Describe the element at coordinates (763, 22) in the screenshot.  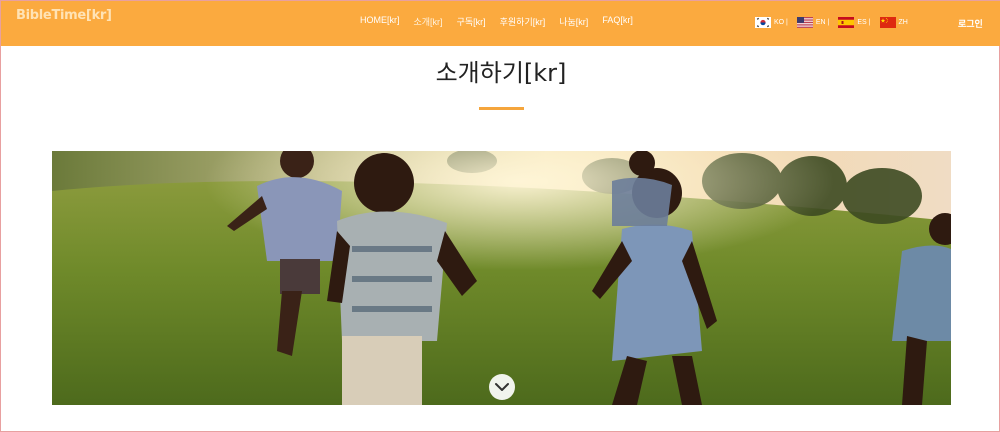
I see `korea-flag-icon` at that location.